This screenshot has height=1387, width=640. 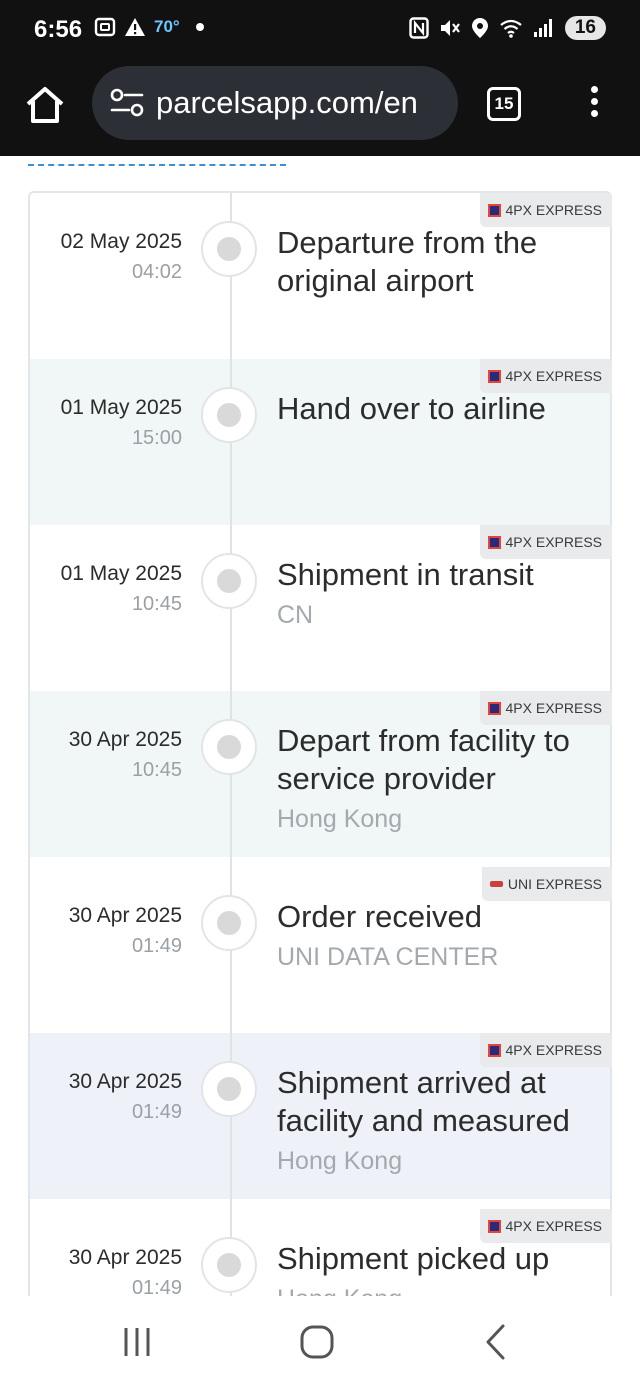 What do you see at coordinates (542, 28) in the screenshot?
I see `signal-icon` at bounding box center [542, 28].